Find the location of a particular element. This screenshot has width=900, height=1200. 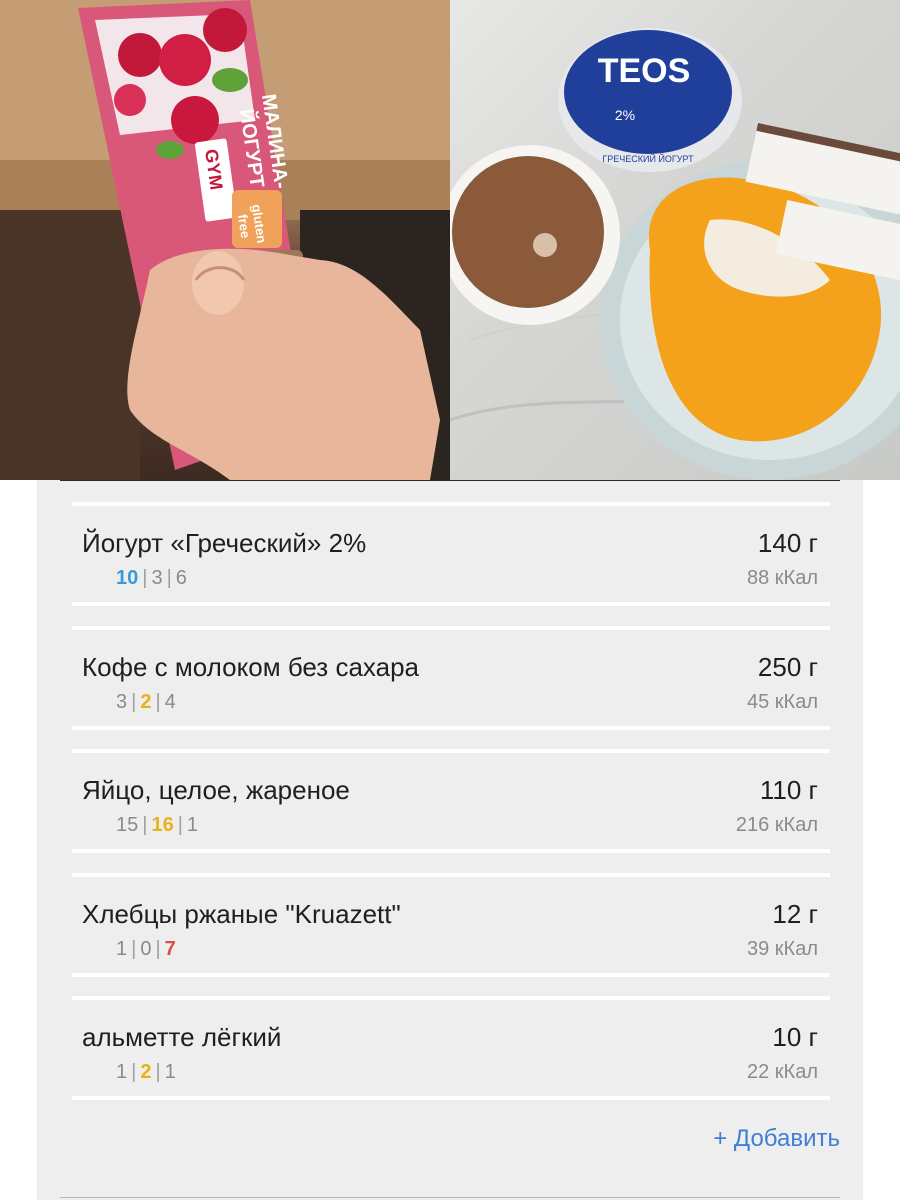

fat-value: 3 is located at coordinates (157, 578).